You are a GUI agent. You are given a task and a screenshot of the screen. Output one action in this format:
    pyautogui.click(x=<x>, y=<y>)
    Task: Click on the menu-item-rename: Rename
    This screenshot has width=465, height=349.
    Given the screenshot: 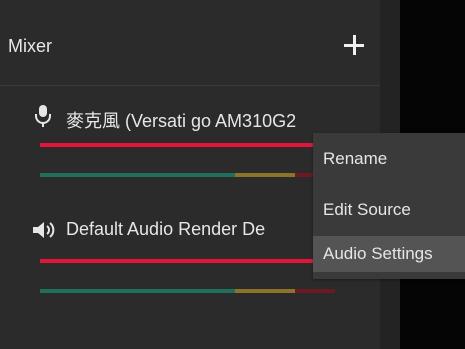 What is the action you would take?
    pyautogui.click(x=389, y=159)
    